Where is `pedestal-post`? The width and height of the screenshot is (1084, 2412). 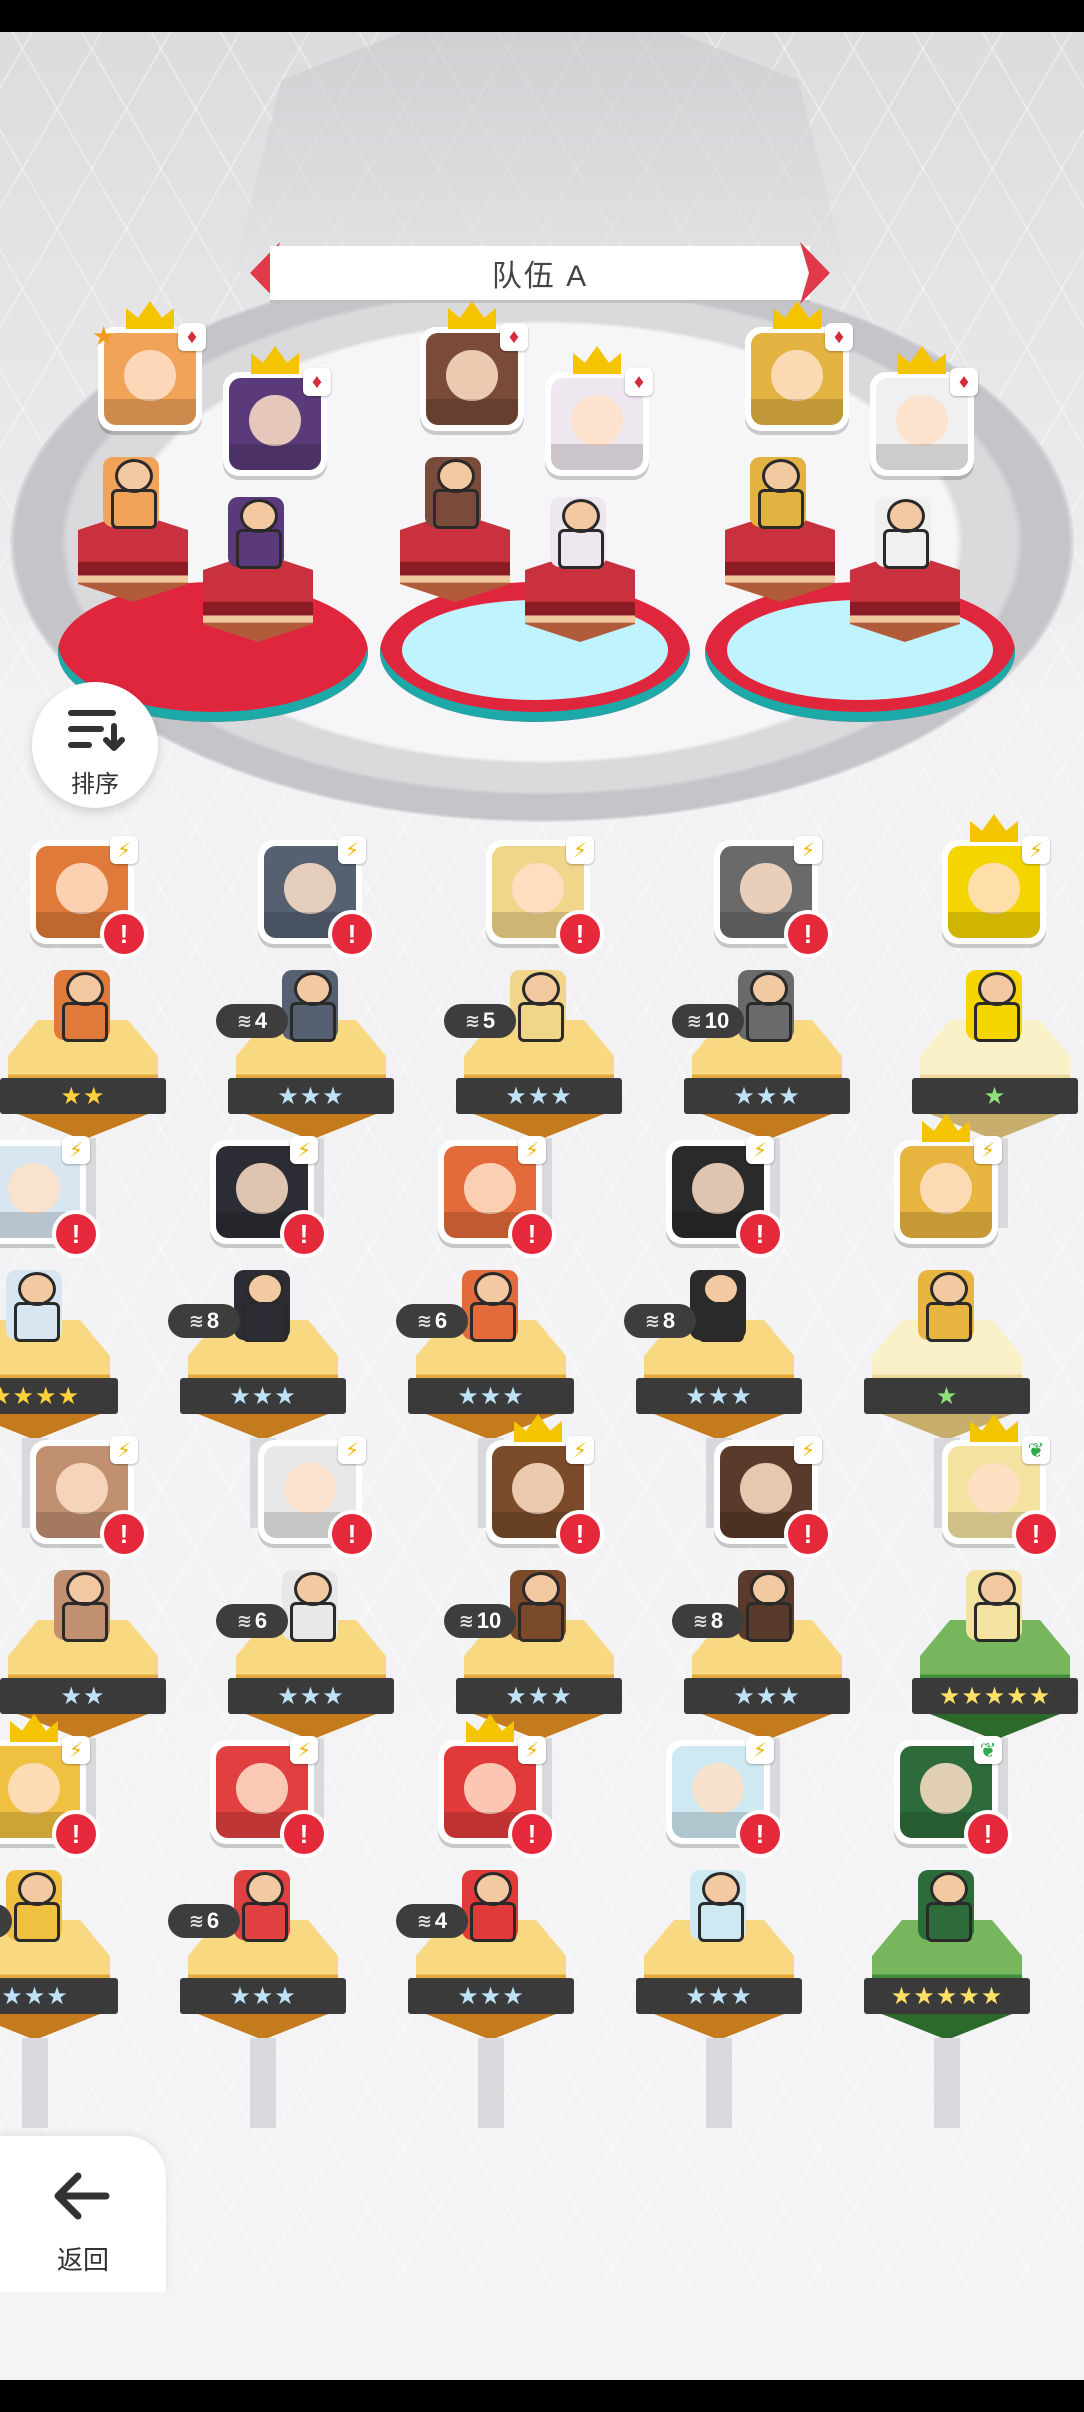 pedestal-post is located at coordinates (947, 2083).